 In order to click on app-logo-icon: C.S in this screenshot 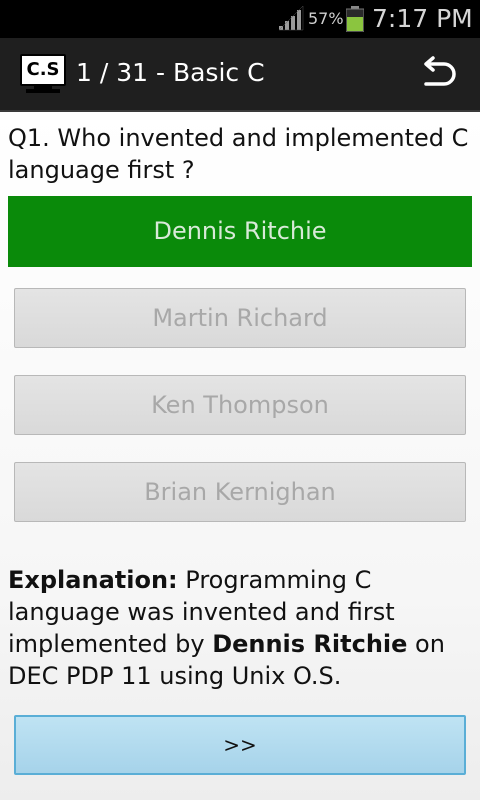, I will do `click(43, 74)`.